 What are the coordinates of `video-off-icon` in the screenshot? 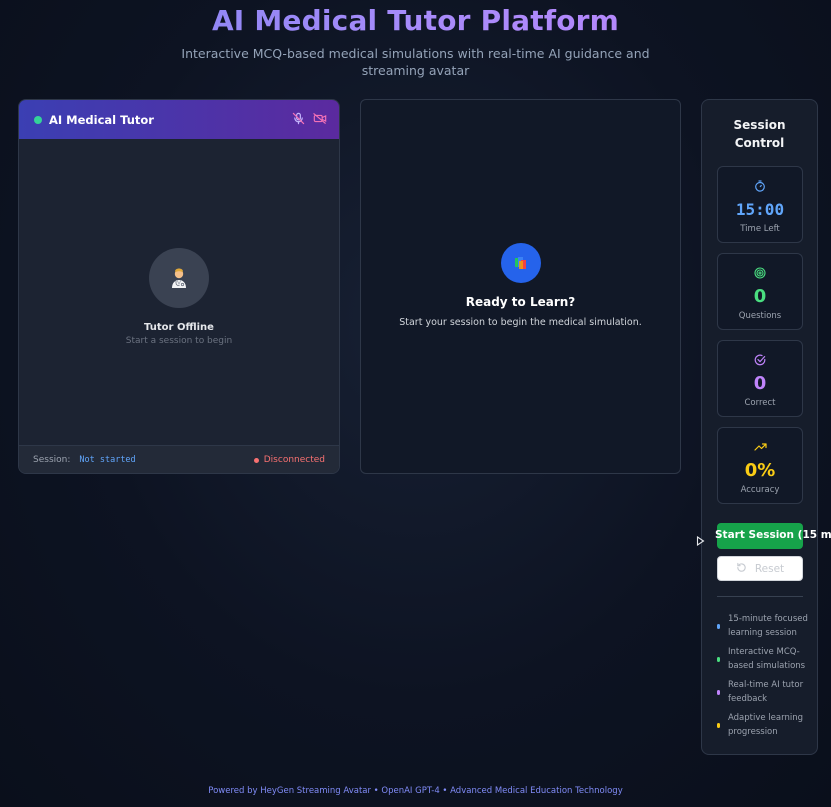 It's located at (320, 118).